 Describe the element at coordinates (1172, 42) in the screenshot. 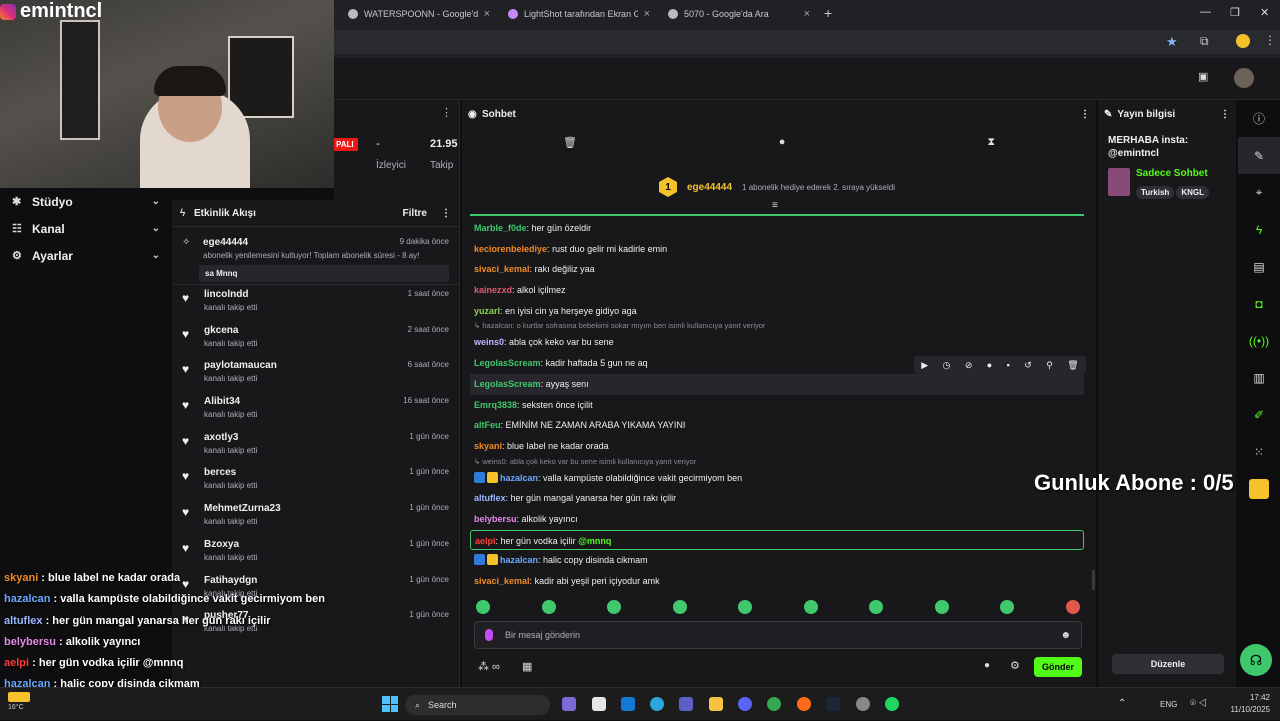

I see `bookmark-star-icon: ★` at that location.